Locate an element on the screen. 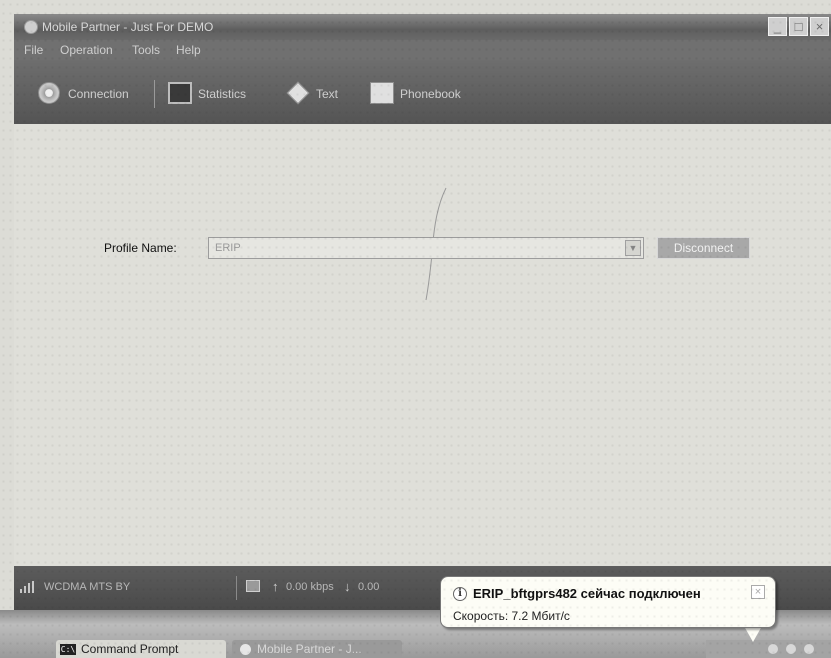 The width and height of the screenshot is (831, 658). status-divider is located at coordinates (236, 588).